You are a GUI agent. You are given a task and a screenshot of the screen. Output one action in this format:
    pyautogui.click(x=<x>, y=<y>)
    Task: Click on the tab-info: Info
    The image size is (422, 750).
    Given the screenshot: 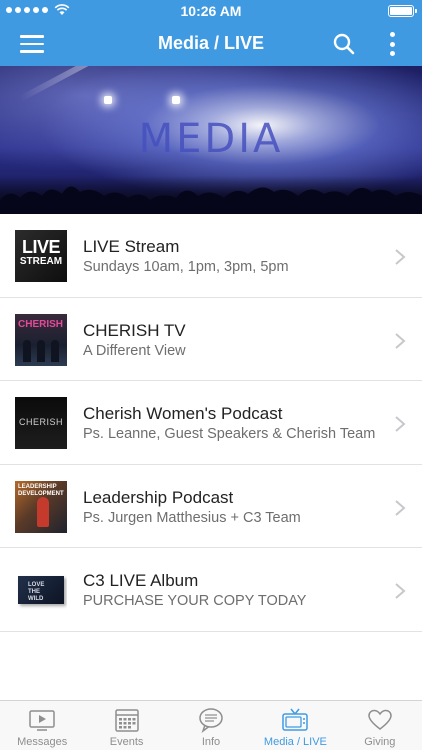 What is the action you would take?
    pyautogui.click(x=211, y=725)
    